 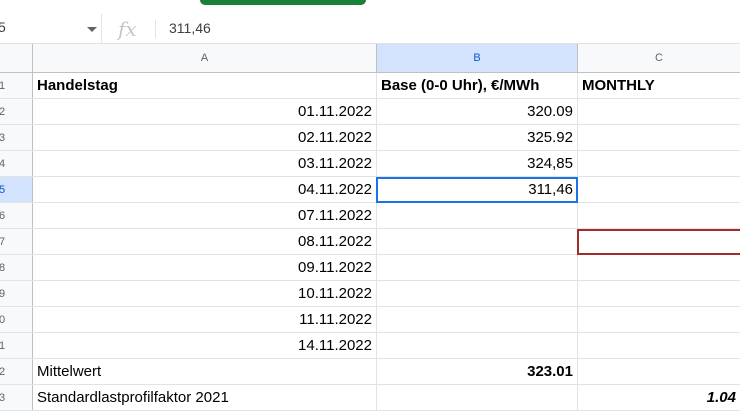 I want to click on function-icon: fx, so click(x=127, y=29).